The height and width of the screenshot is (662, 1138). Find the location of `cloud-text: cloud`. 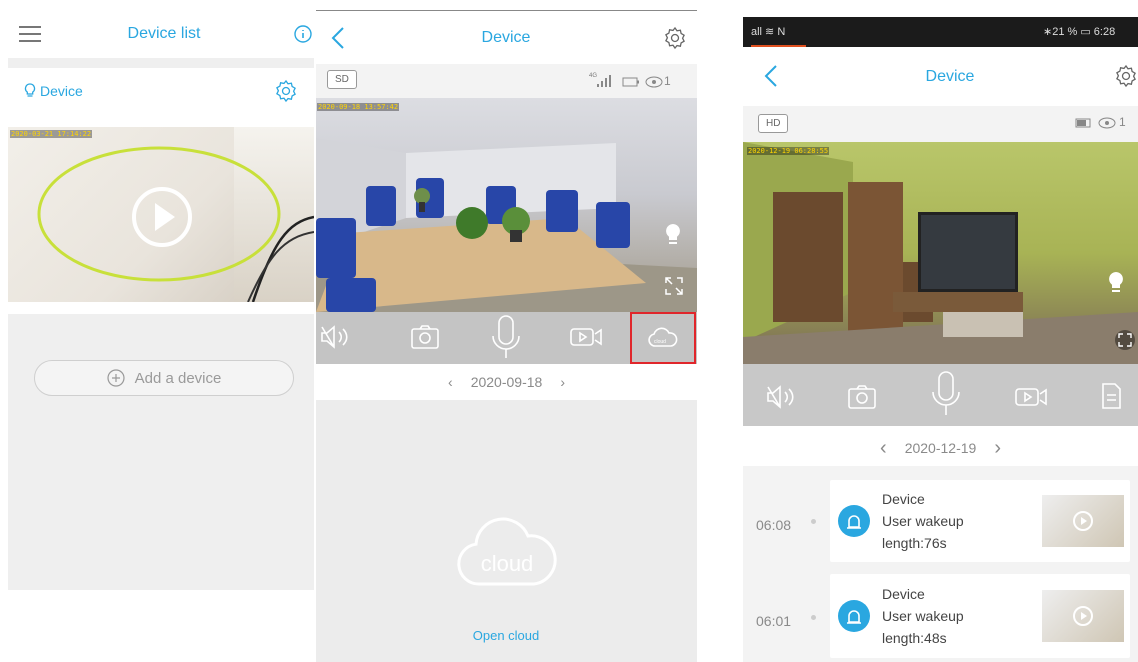

cloud-text: cloud is located at coordinates (507, 563).